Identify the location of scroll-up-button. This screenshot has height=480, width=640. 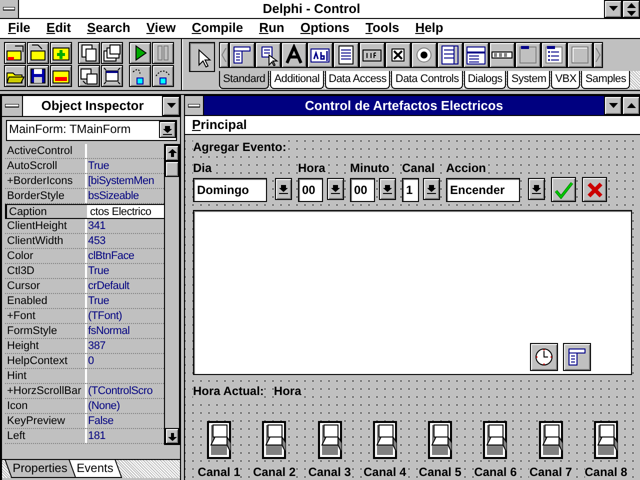
(172, 153).